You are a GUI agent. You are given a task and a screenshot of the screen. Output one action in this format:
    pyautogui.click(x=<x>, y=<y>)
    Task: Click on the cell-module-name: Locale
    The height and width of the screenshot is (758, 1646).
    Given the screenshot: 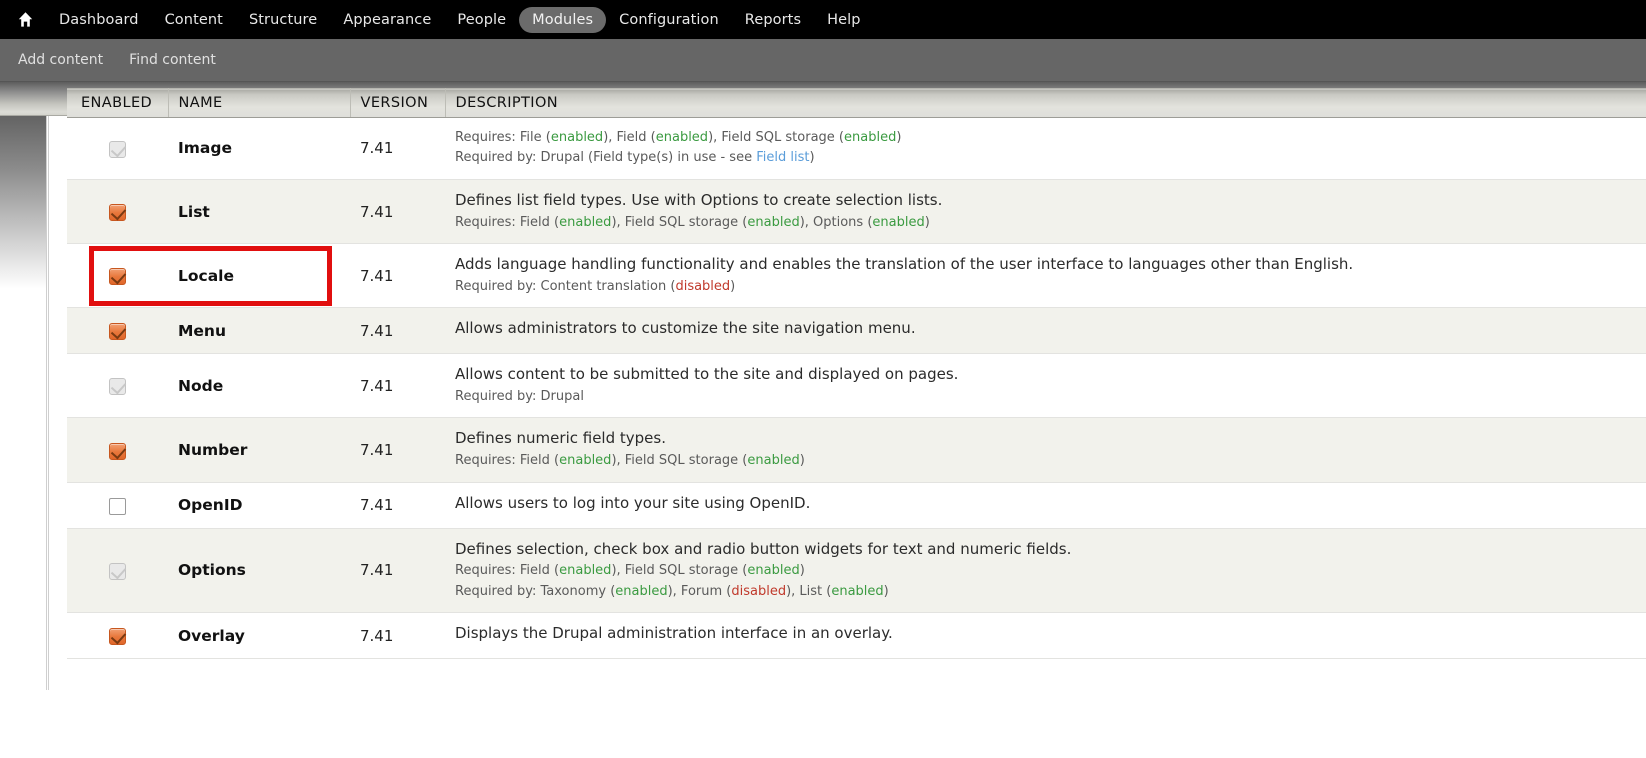 What is the action you would take?
    pyautogui.click(x=259, y=276)
    